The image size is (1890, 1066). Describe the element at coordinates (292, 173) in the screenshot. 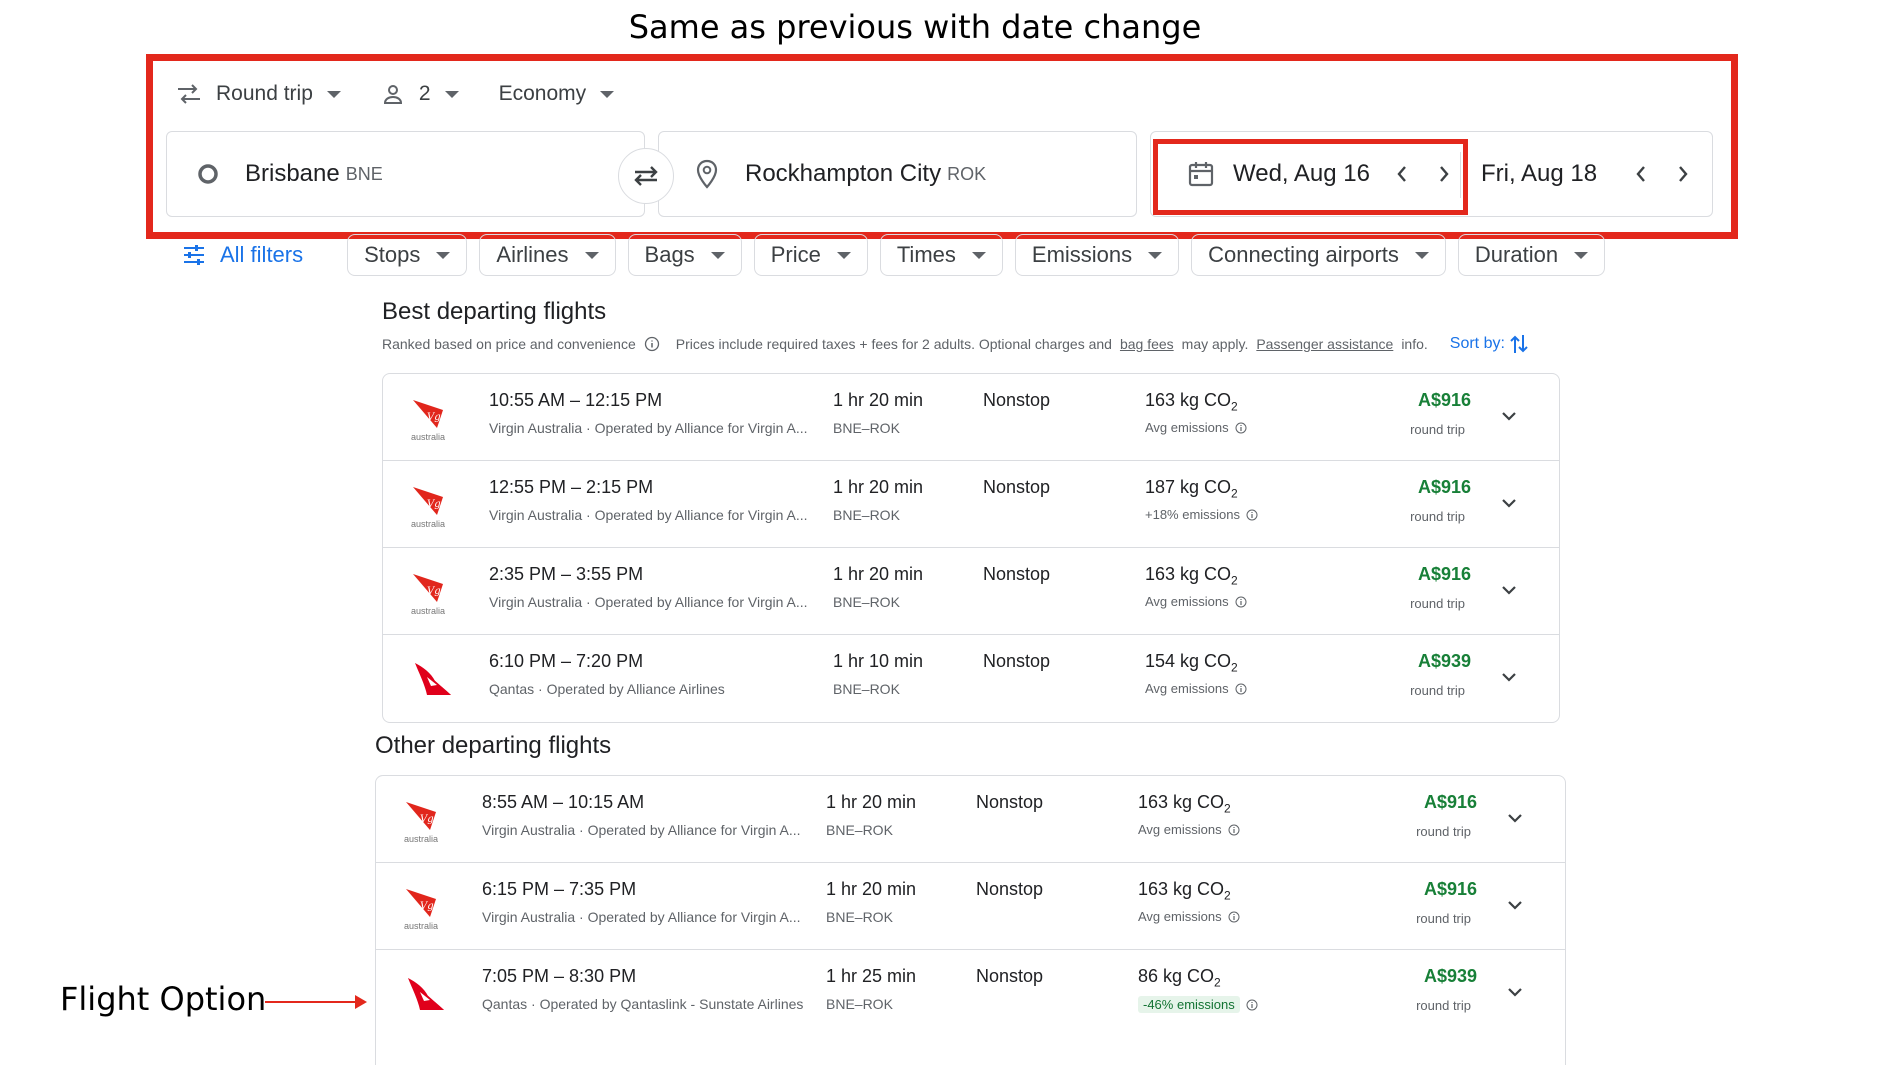

I see `origin-city: Brisbane` at that location.